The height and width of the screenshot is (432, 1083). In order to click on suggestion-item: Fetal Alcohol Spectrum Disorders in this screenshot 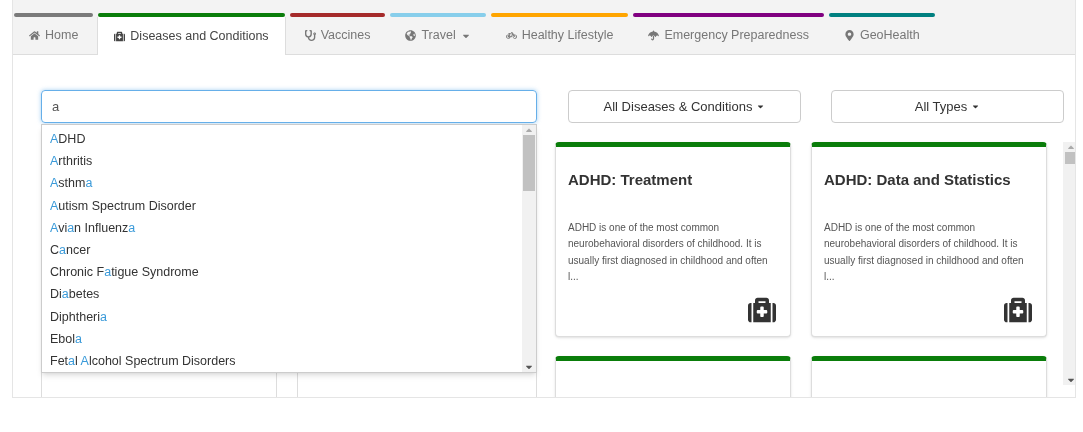, I will do `click(282, 361)`.